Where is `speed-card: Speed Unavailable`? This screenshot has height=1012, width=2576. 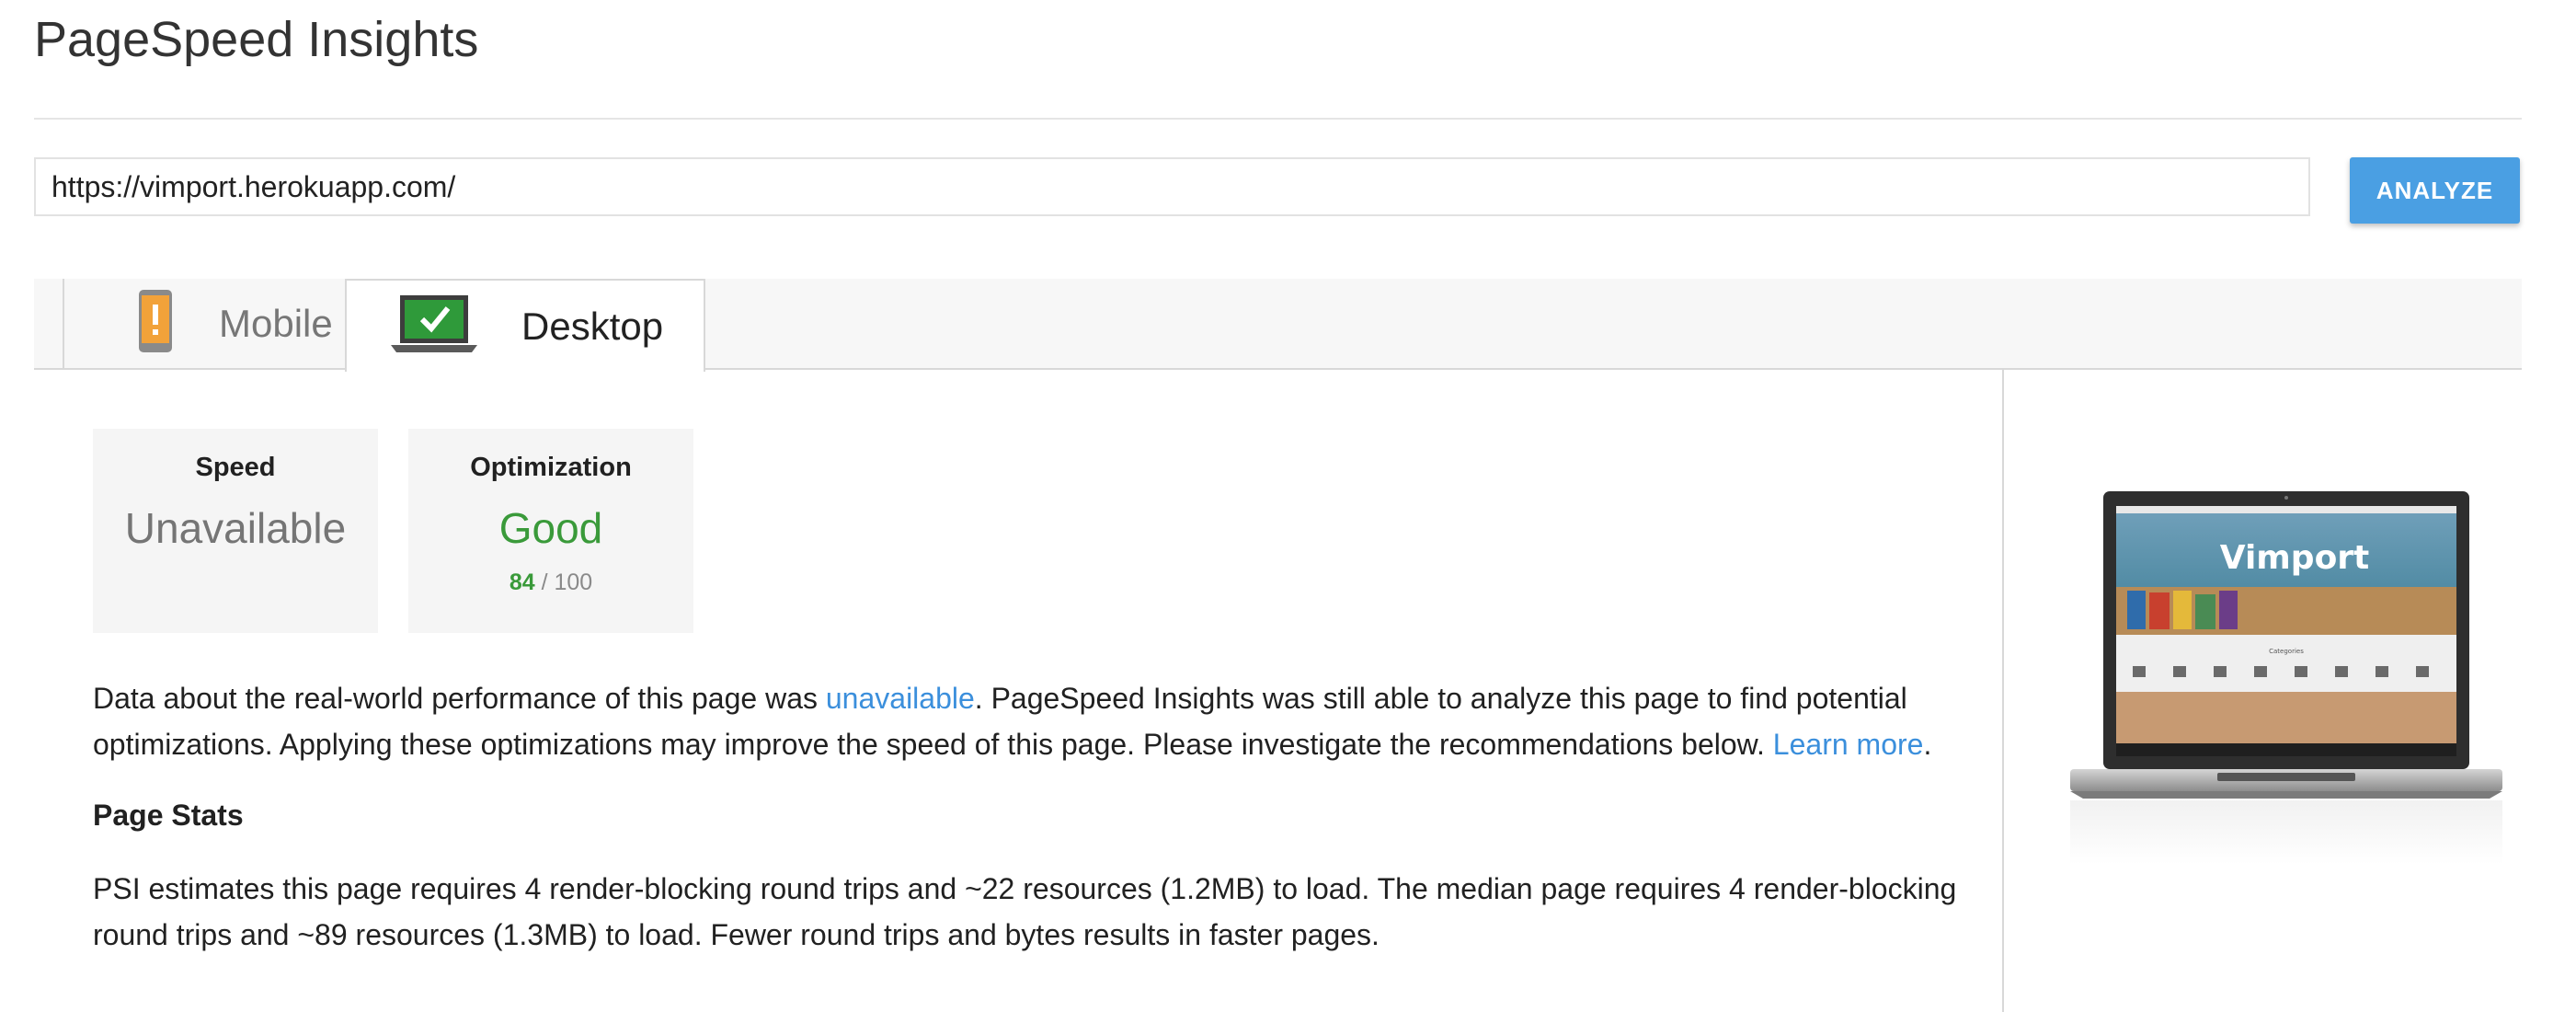
speed-card: Speed Unavailable is located at coordinates (236, 531).